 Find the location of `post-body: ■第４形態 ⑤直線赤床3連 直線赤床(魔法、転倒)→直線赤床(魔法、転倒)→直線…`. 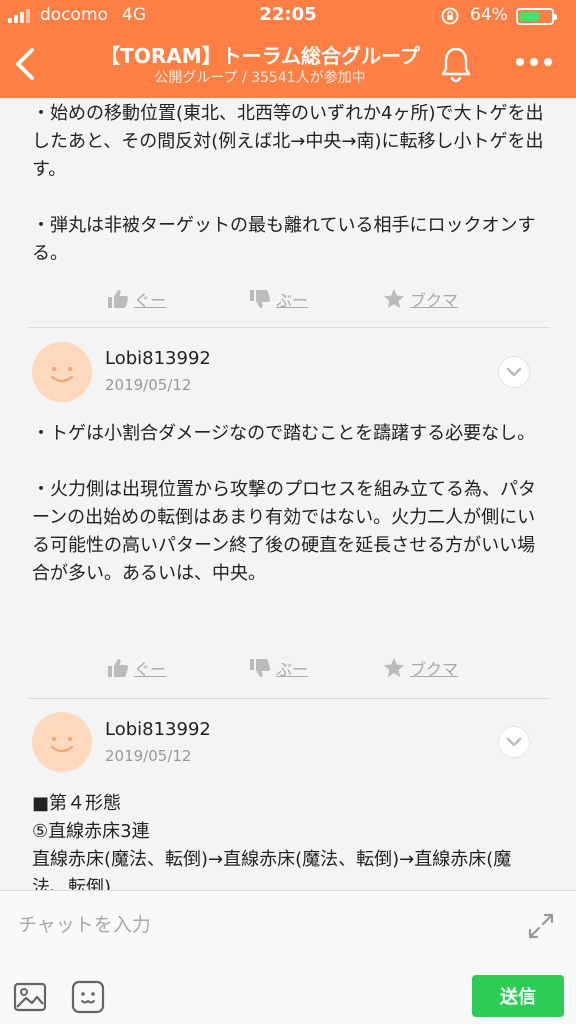

post-body: ■第４形態 ⑤直線赤床3連 直線赤床(魔法、転倒)→直線赤床(魔法、転倒)→直線… is located at coordinates (272, 841).